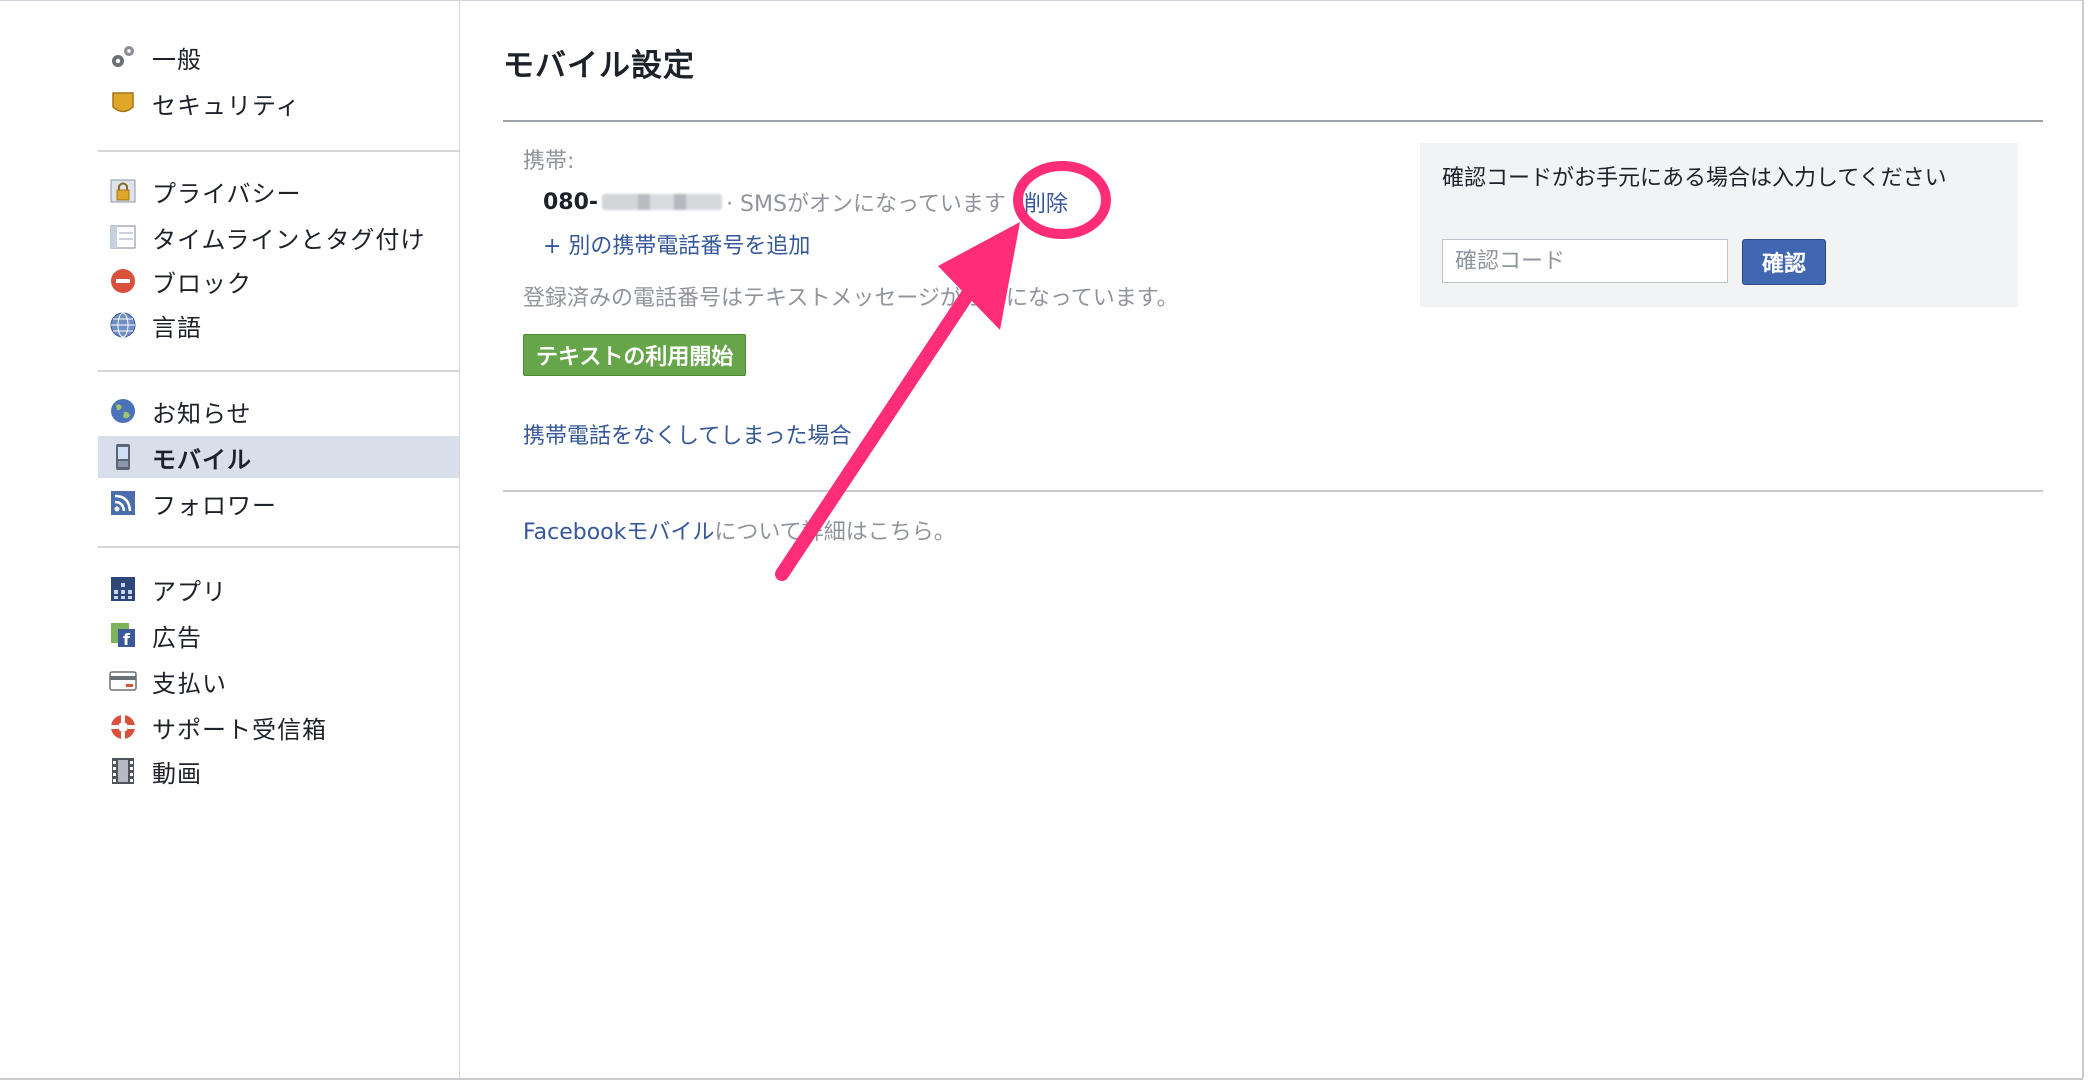 Image resolution: width=2100 pixels, height=1084 pixels. Describe the element at coordinates (123, 681) in the screenshot. I see `credit-card-icon` at that location.